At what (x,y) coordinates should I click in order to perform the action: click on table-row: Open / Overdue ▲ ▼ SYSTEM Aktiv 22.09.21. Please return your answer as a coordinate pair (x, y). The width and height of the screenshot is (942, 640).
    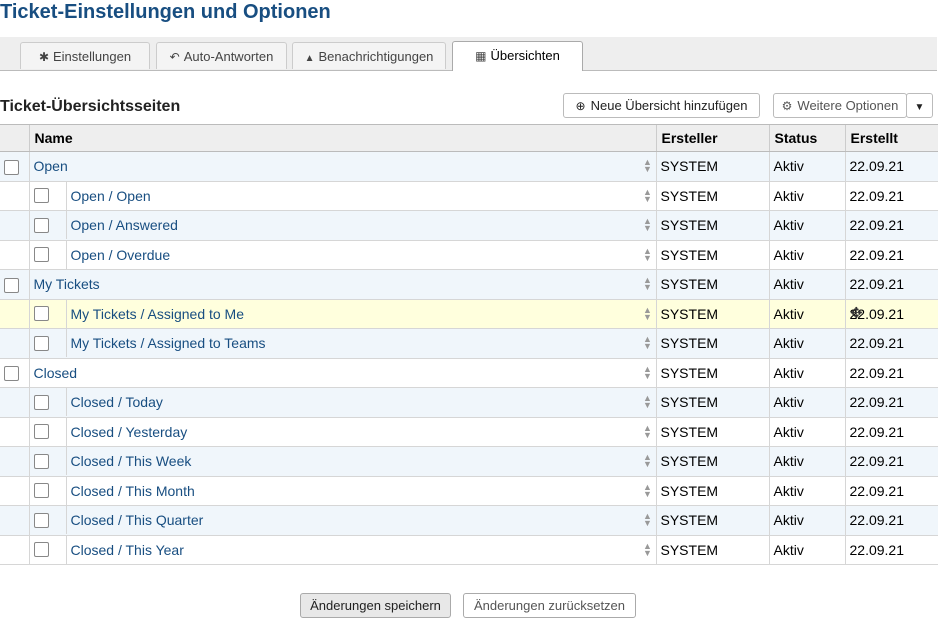
    Looking at the image, I should click on (469, 255).